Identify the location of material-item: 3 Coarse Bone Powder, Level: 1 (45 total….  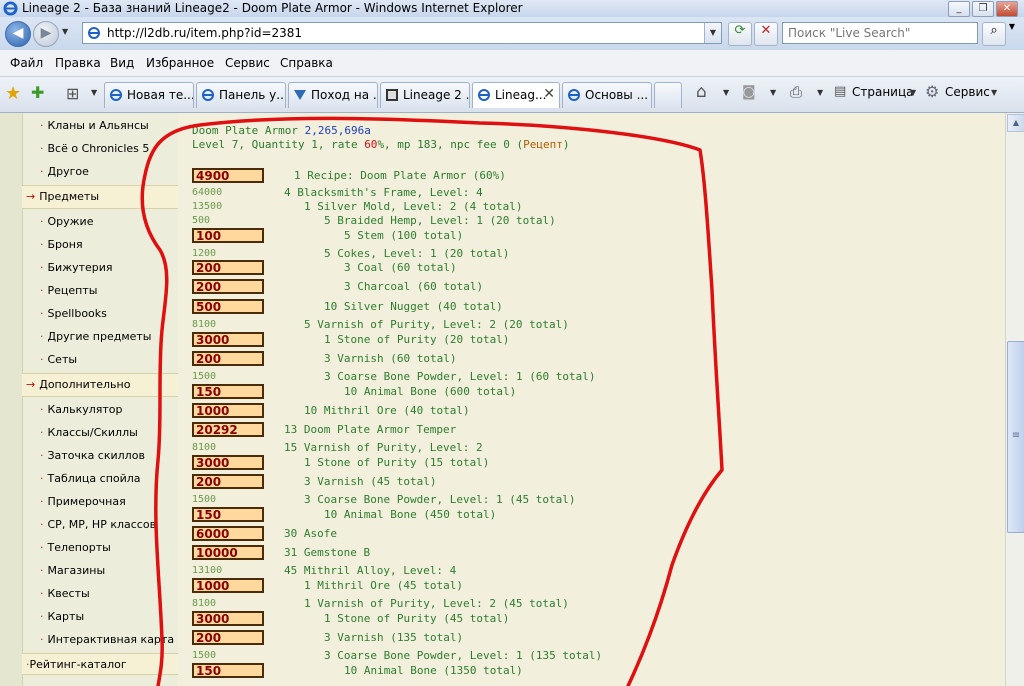
(440, 499).